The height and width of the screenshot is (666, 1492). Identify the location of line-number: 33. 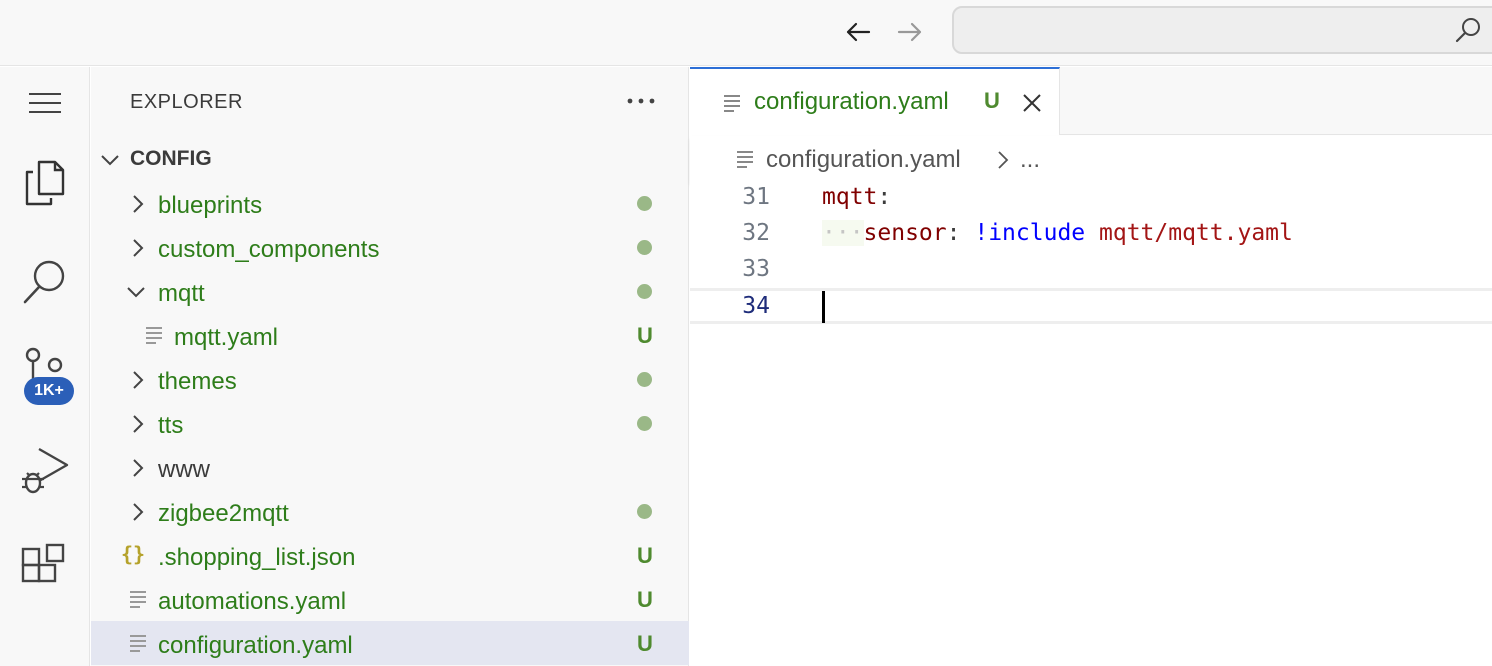
(756, 269).